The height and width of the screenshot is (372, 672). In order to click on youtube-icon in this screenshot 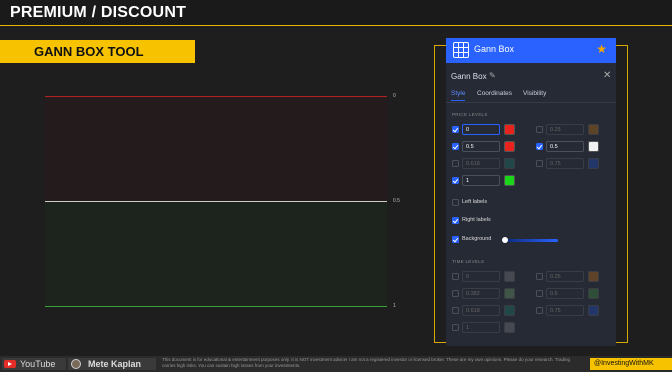, I will do `click(10, 364)`.